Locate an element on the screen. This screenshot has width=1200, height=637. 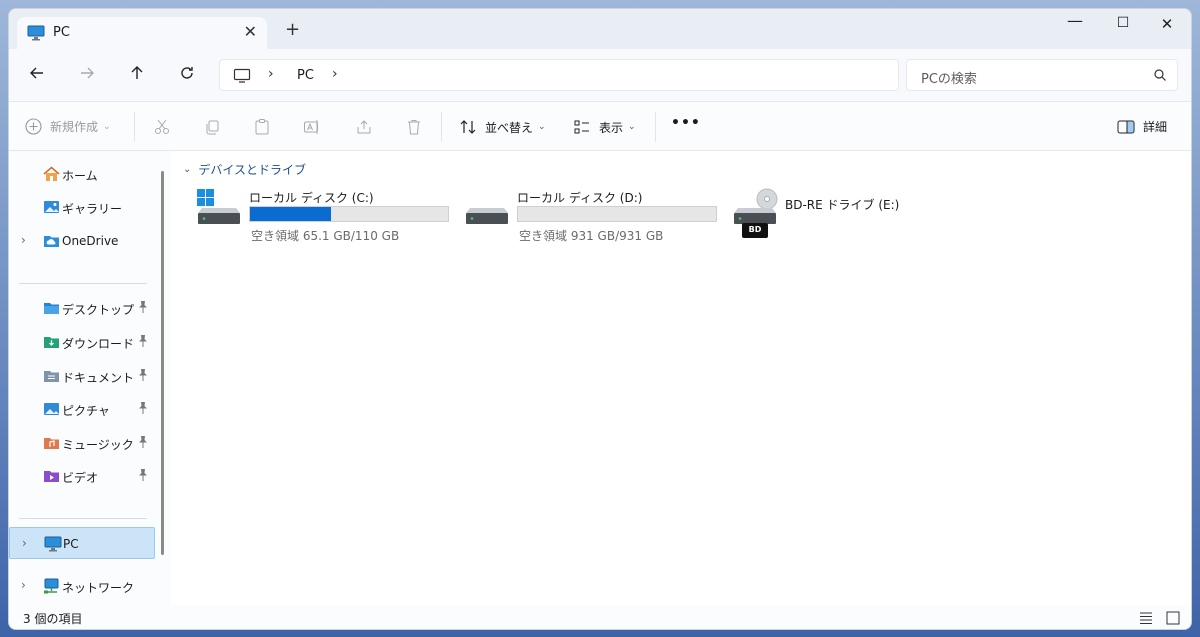
drive-item-c: ローカル ディスク (C:) 空き領域 65.1 GB/110 GB is located at coordinates (325, 217).